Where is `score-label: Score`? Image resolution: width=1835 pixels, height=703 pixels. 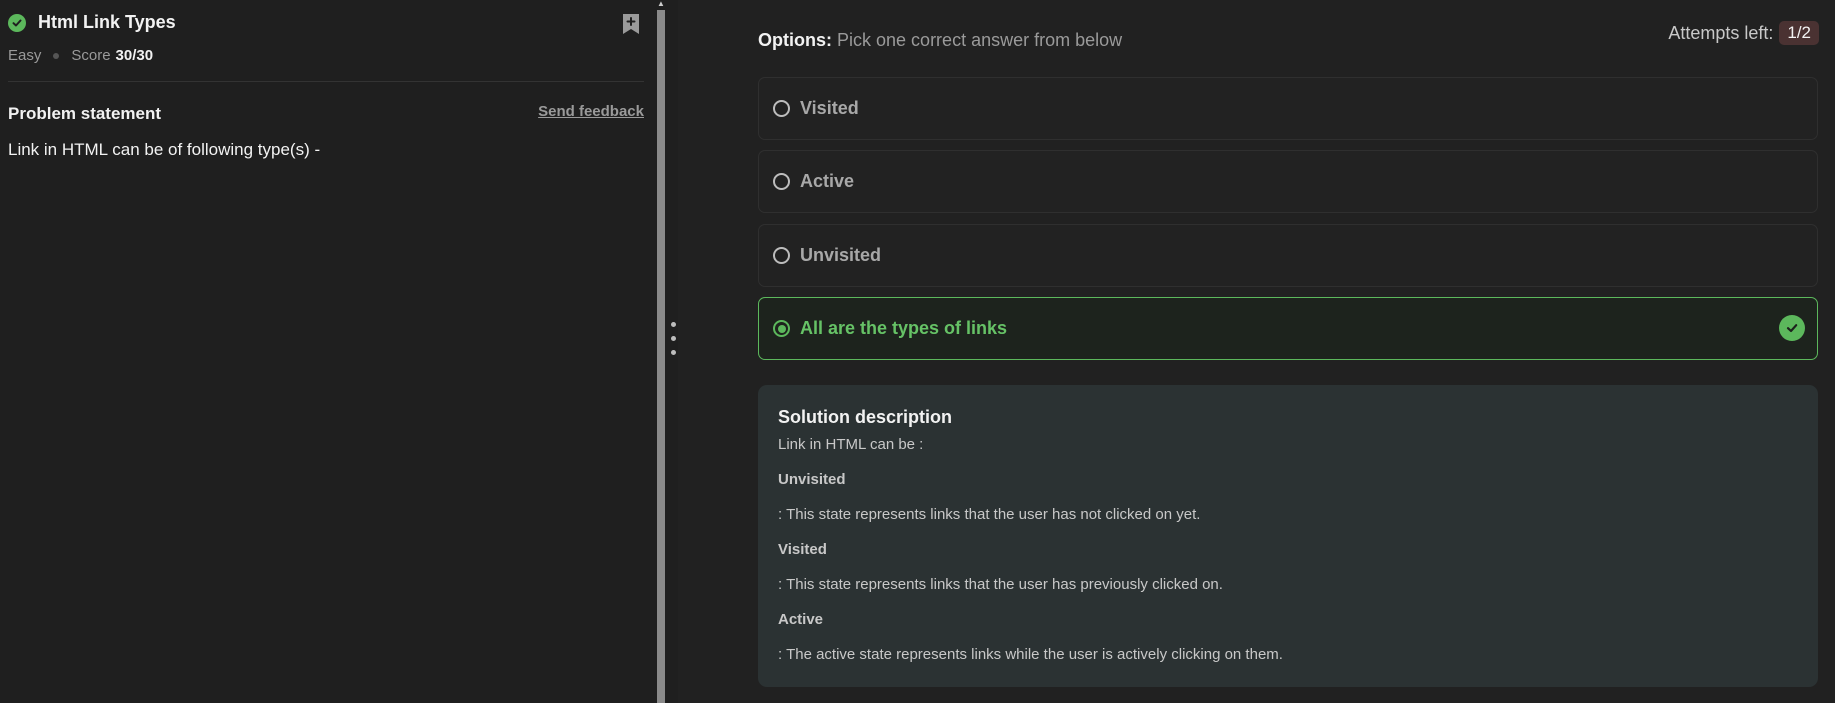 score-label: Score is located at coordinates (91, 55).